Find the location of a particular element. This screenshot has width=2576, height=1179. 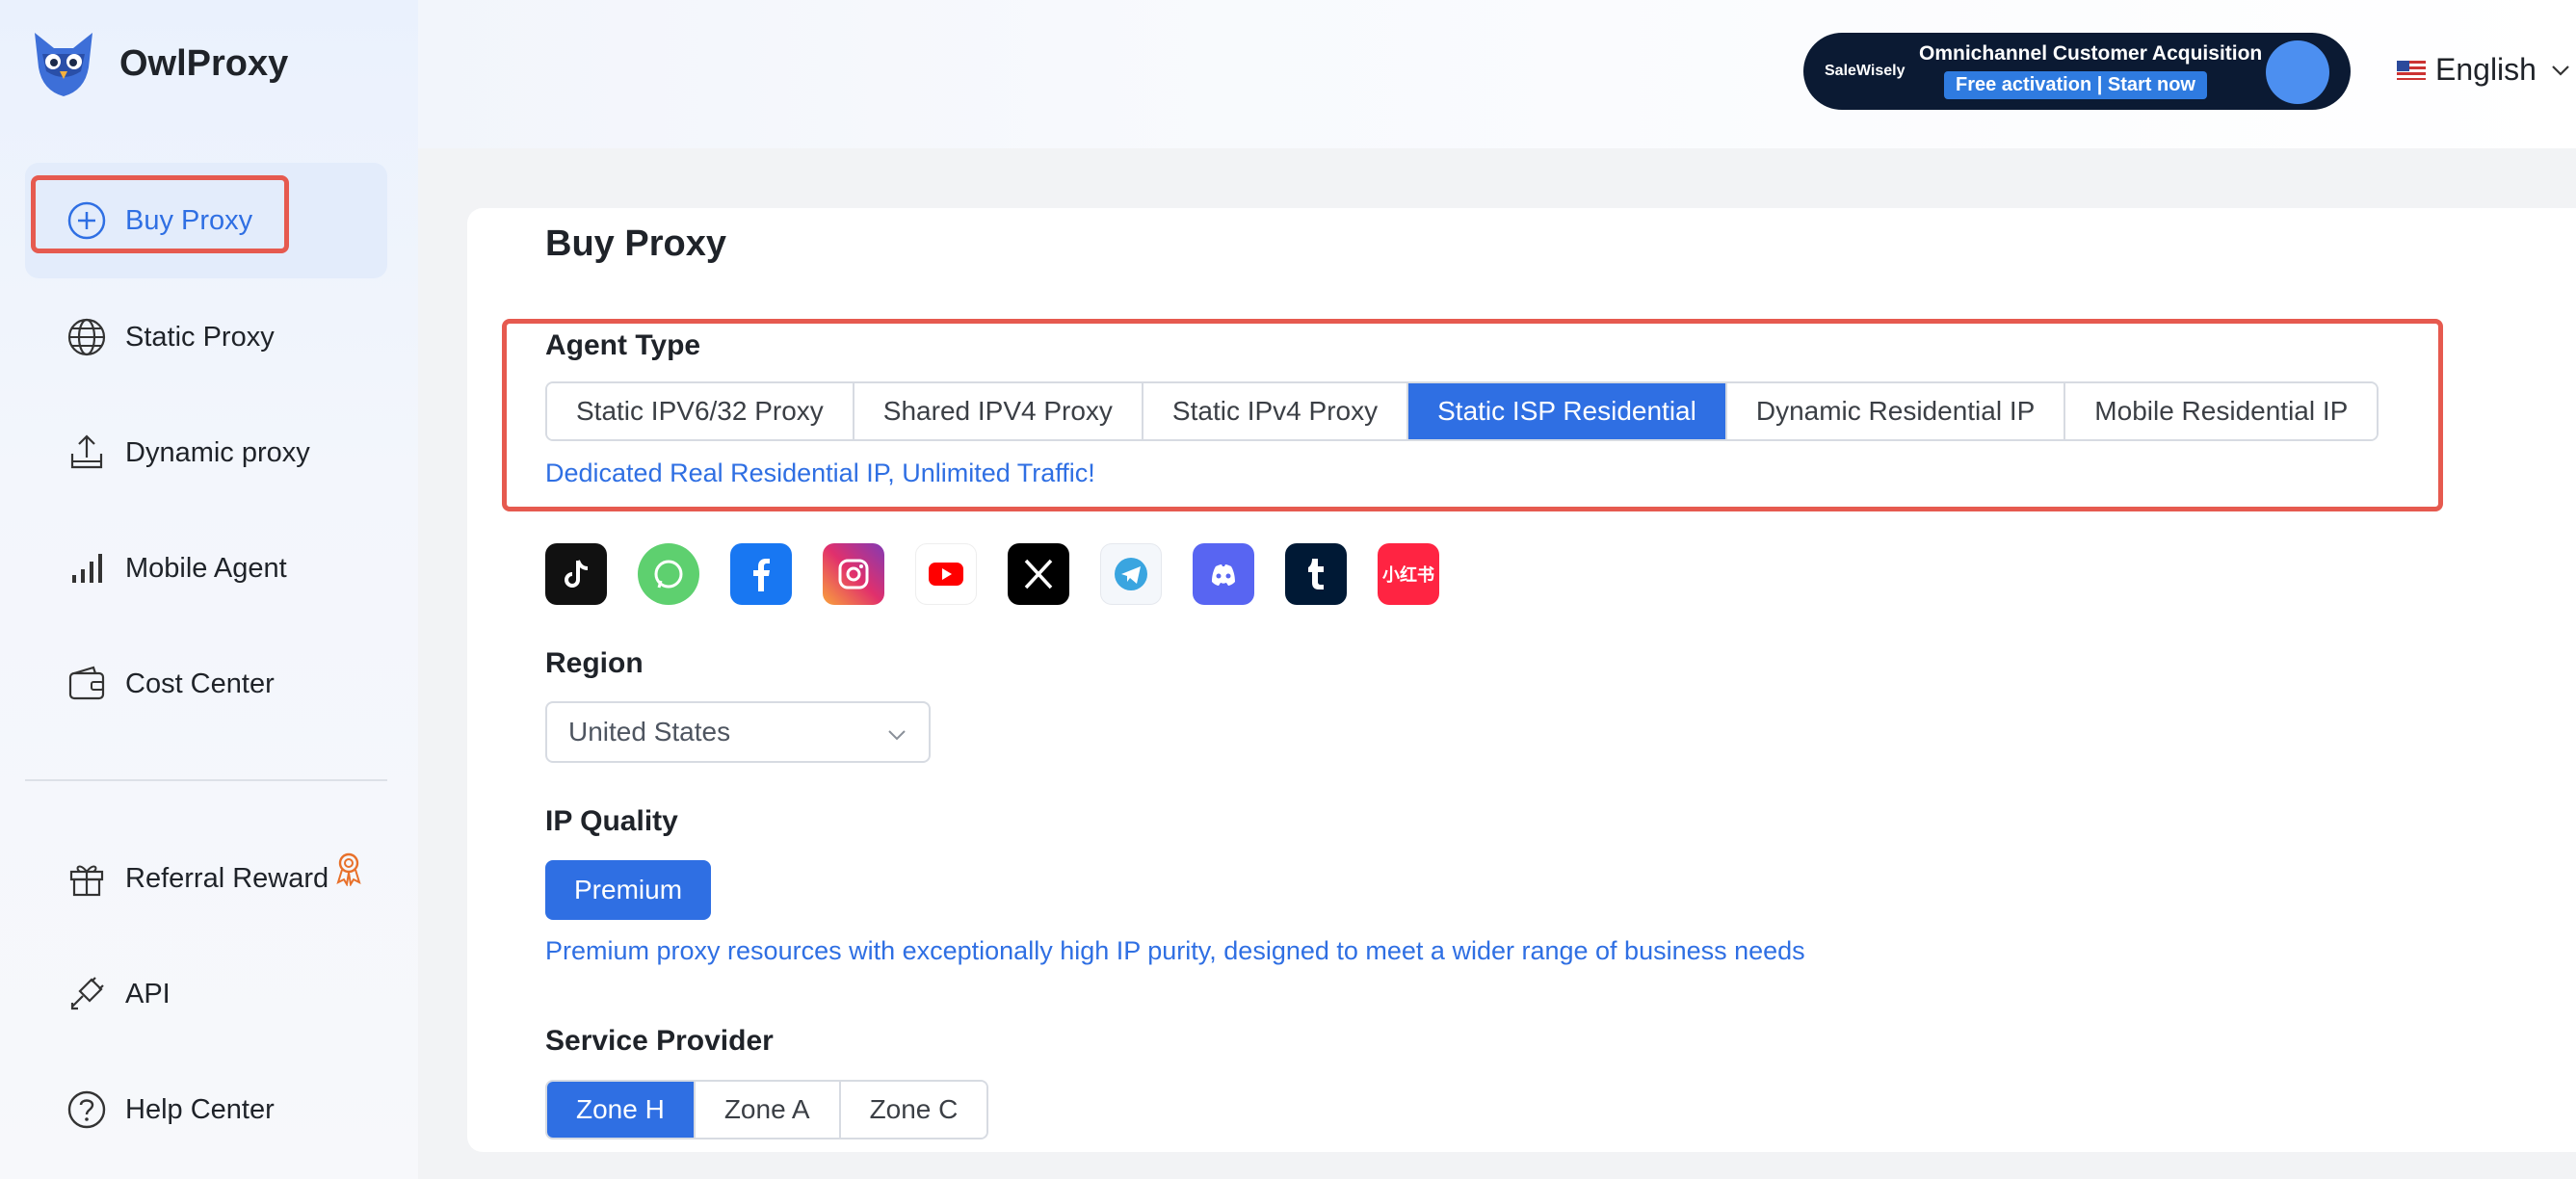

sidebar-item-label: Cost Center is located at coordinates (200, 683).